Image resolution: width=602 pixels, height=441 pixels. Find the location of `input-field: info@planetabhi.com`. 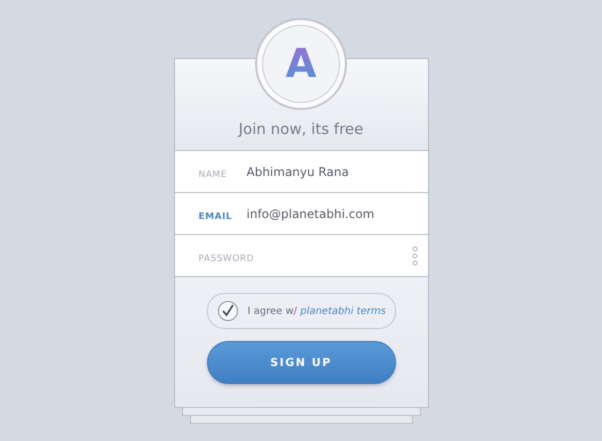

input-field: info@planetabhi.com is located at coordinates (332, 213).